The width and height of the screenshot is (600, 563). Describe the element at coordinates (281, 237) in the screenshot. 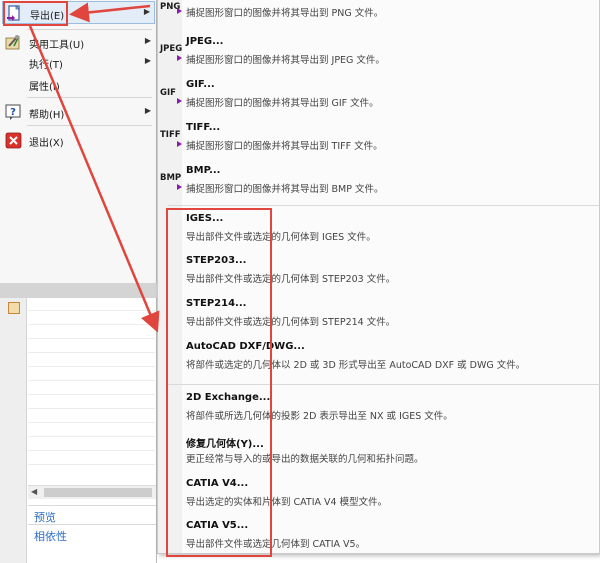

I see `export-item-desc: 导出部件文件或选定的几何体到 IGES 文件。` at that location.